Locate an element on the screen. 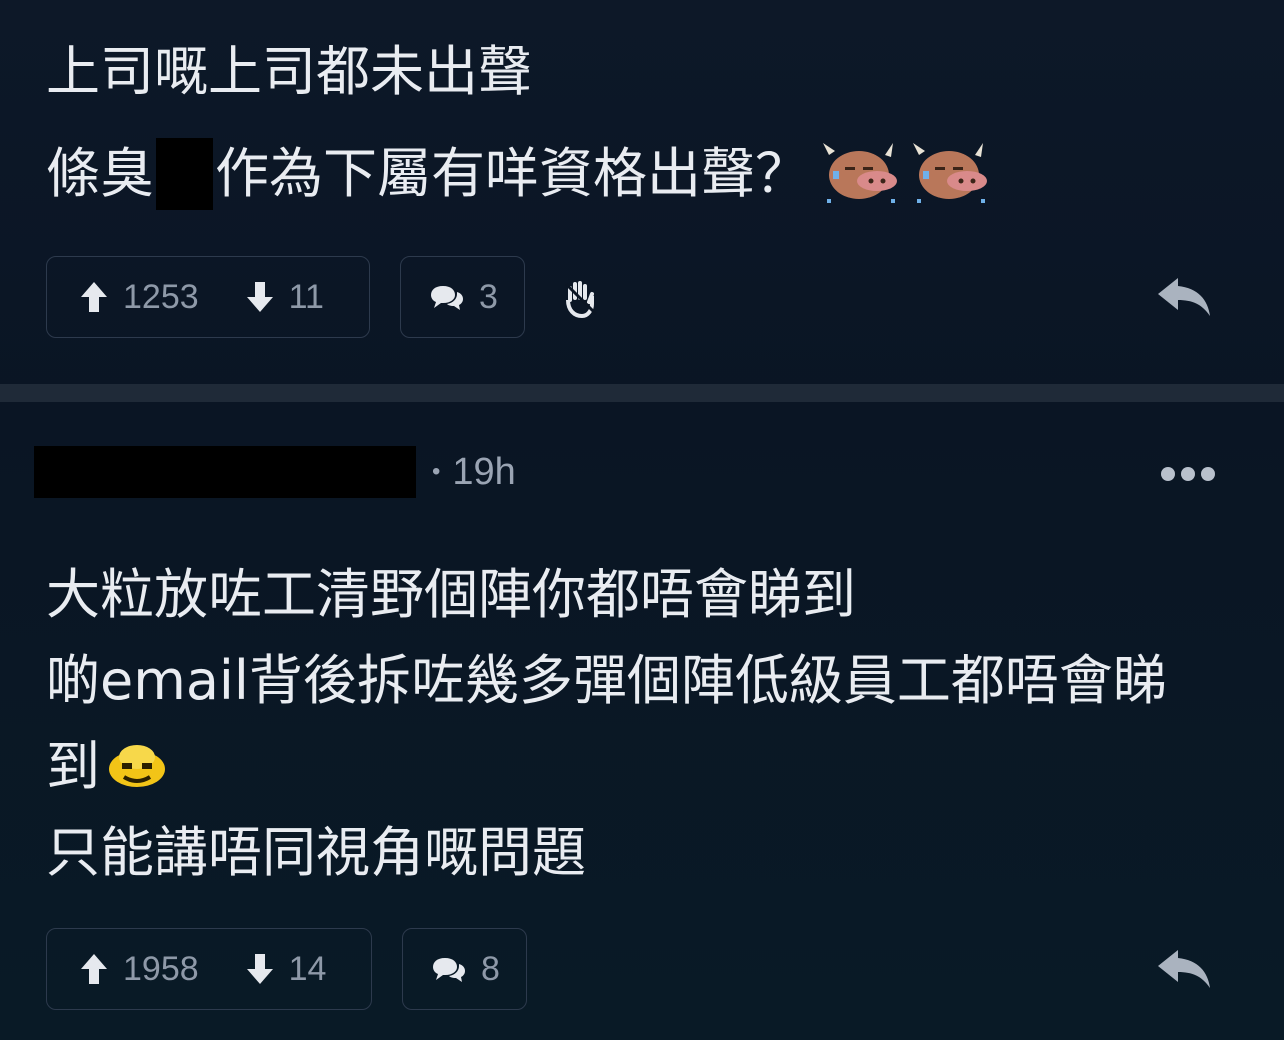 Image resolution: width=1284 pixels, height=1040 pixels. replies-button: 3 is located at coordinates (462, 297).